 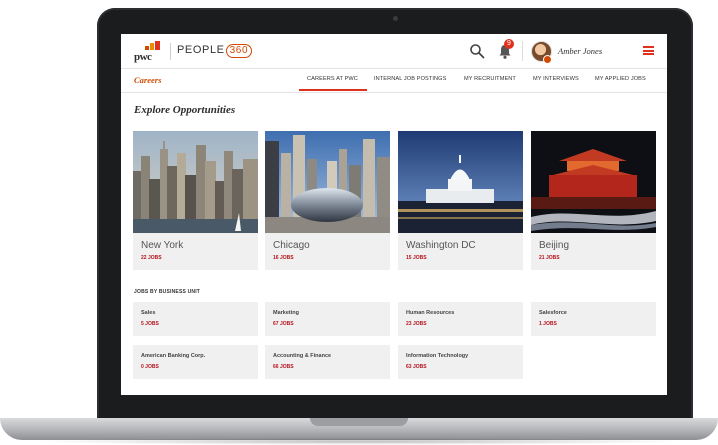 I want to click on business-unit-name: Information Technology, so click(x=437, y=356).